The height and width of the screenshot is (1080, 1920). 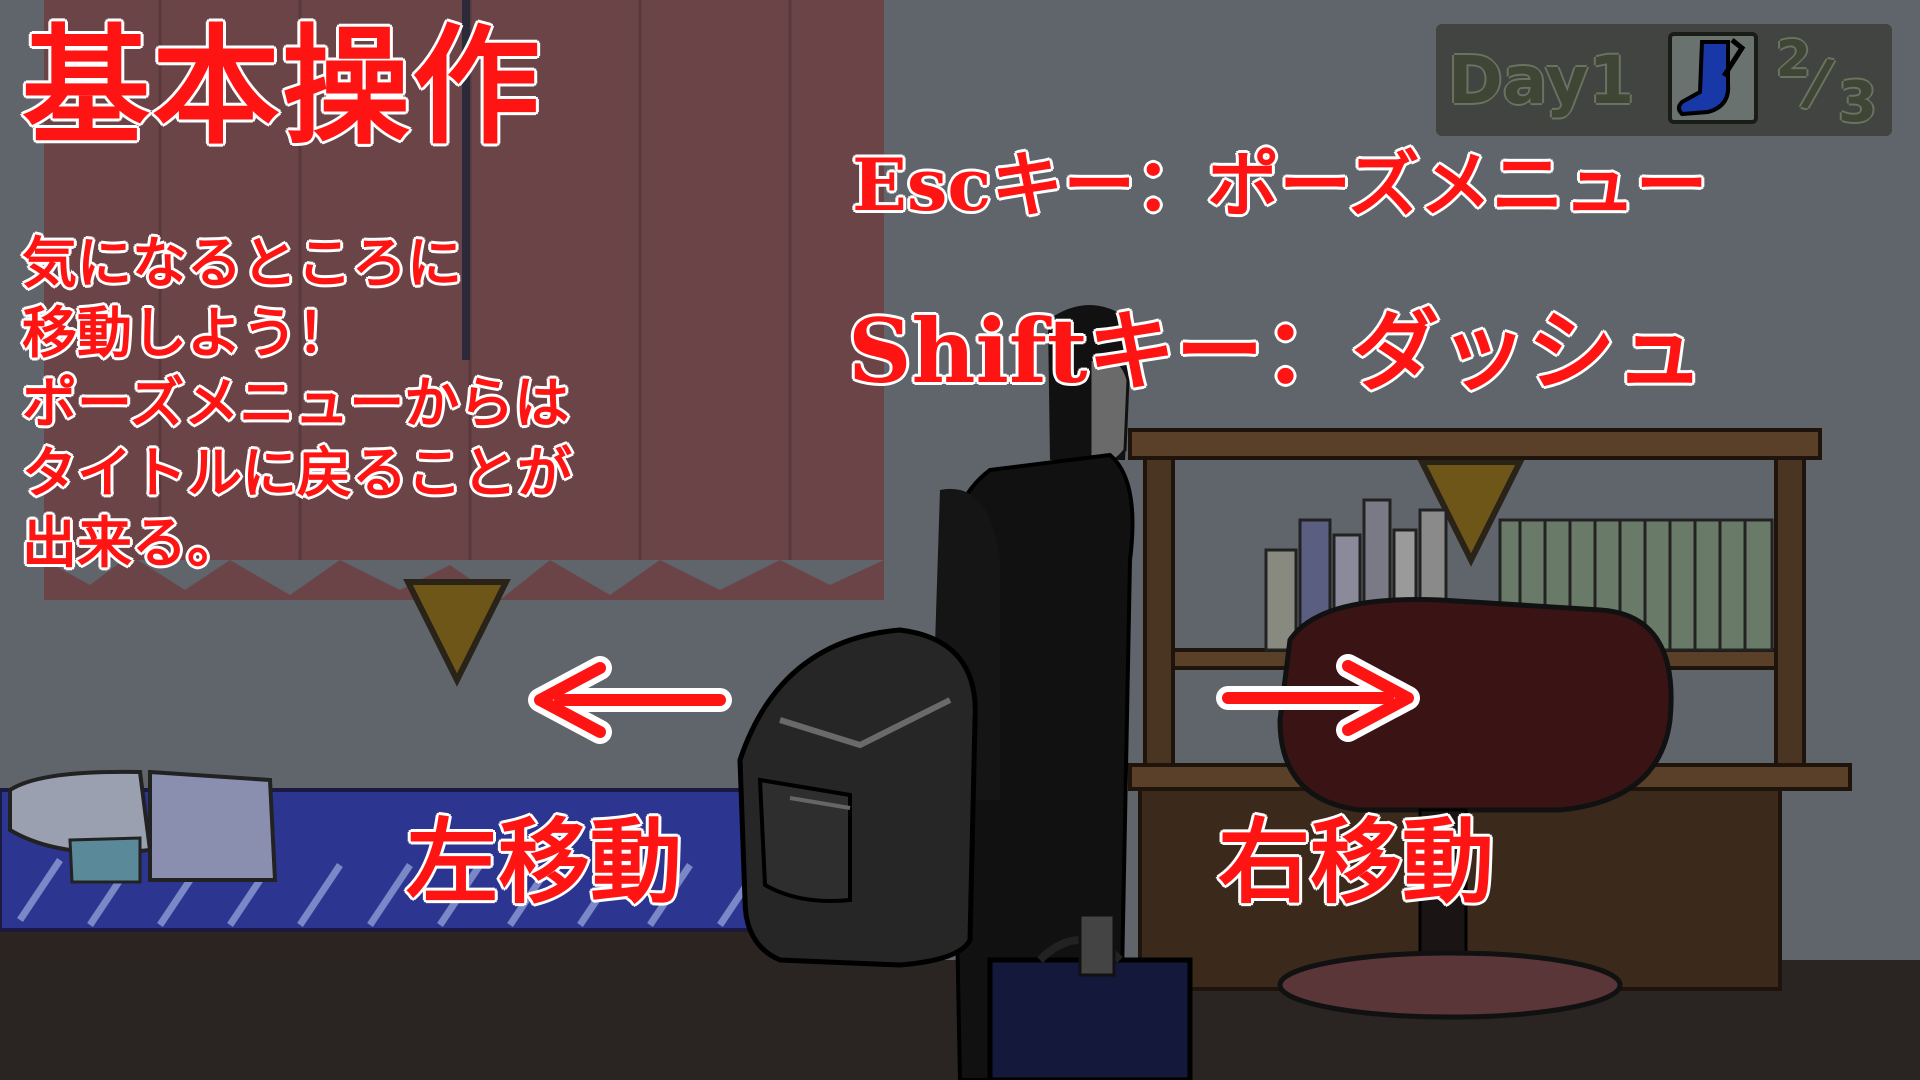 What do you see at coordinates (1356, 862) in the screenshot?
I see `move-right-label: 右移動` at bounding box center [1356, 862].